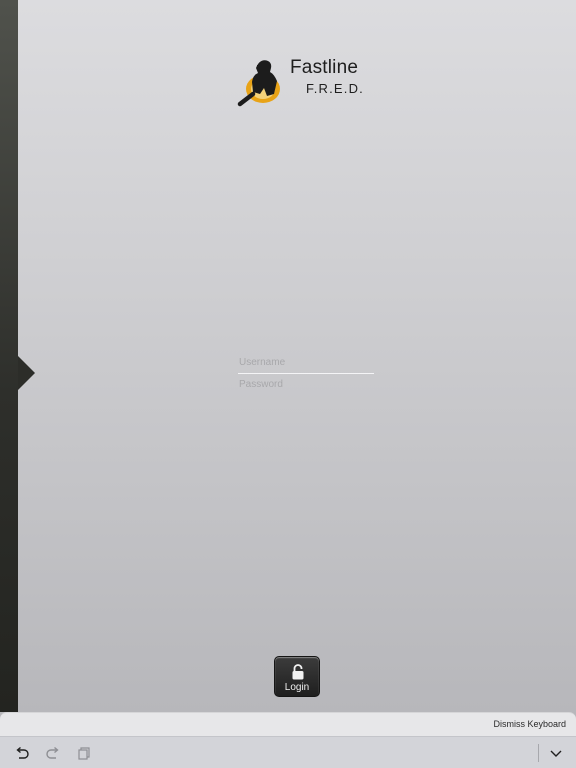 The width and height of the screenshot is (576, 768). I want to click on chevron-down-icon, so click(556, 753).